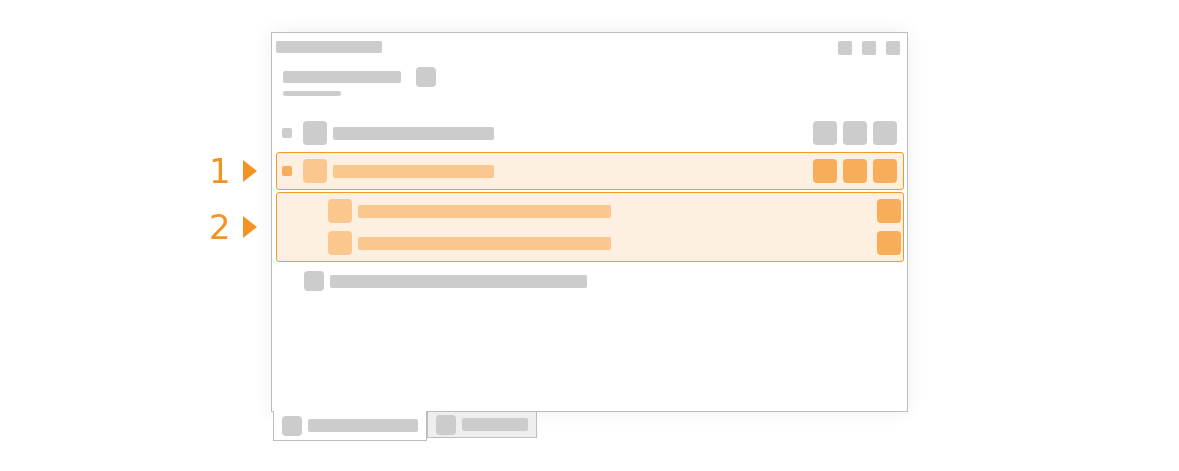 The height and width of the screenshot is (471, 1179). I want to click on heading-button, so click(426, 77).